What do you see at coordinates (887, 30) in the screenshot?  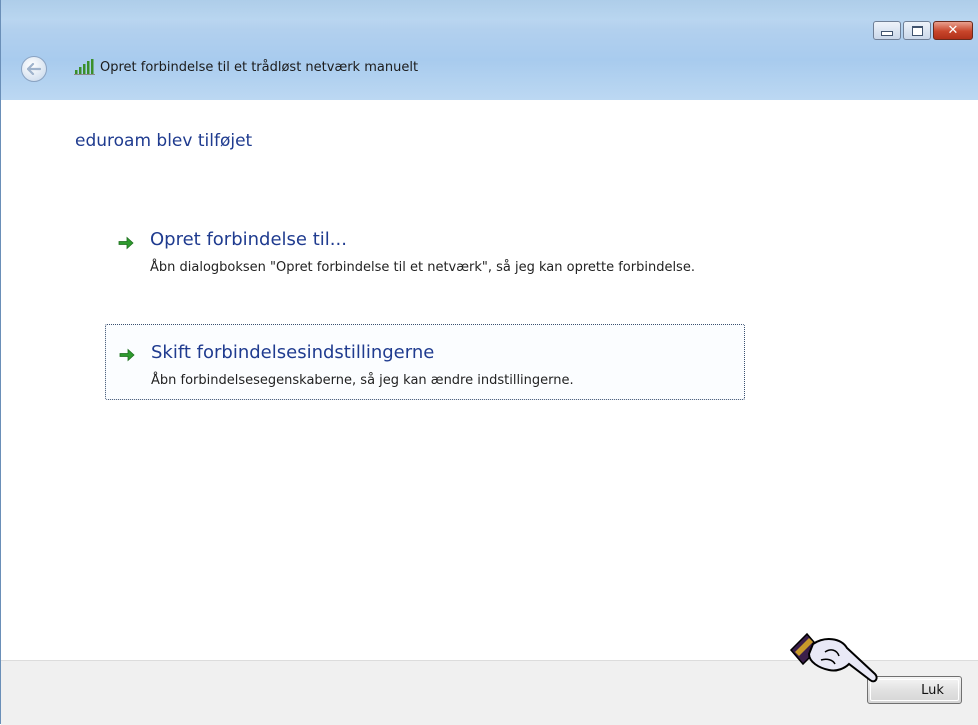 I see `minimize-button` at bounding box center [887, 30].